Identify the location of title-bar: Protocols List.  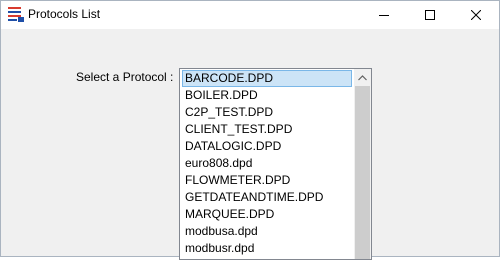
(250, 15).